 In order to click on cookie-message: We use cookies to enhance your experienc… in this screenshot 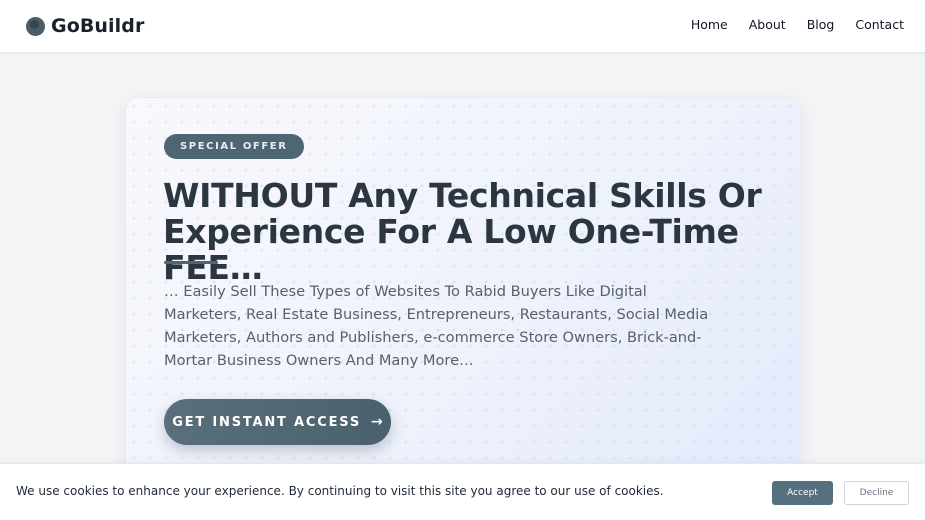, I will do `click(340, 491)`.